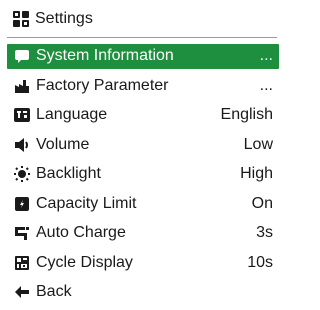 The height and width of the screenshot is (310, 320). Describe the element at coordinates (246, 114) in the screenshot. I see `menu-item-value: English` at that location.